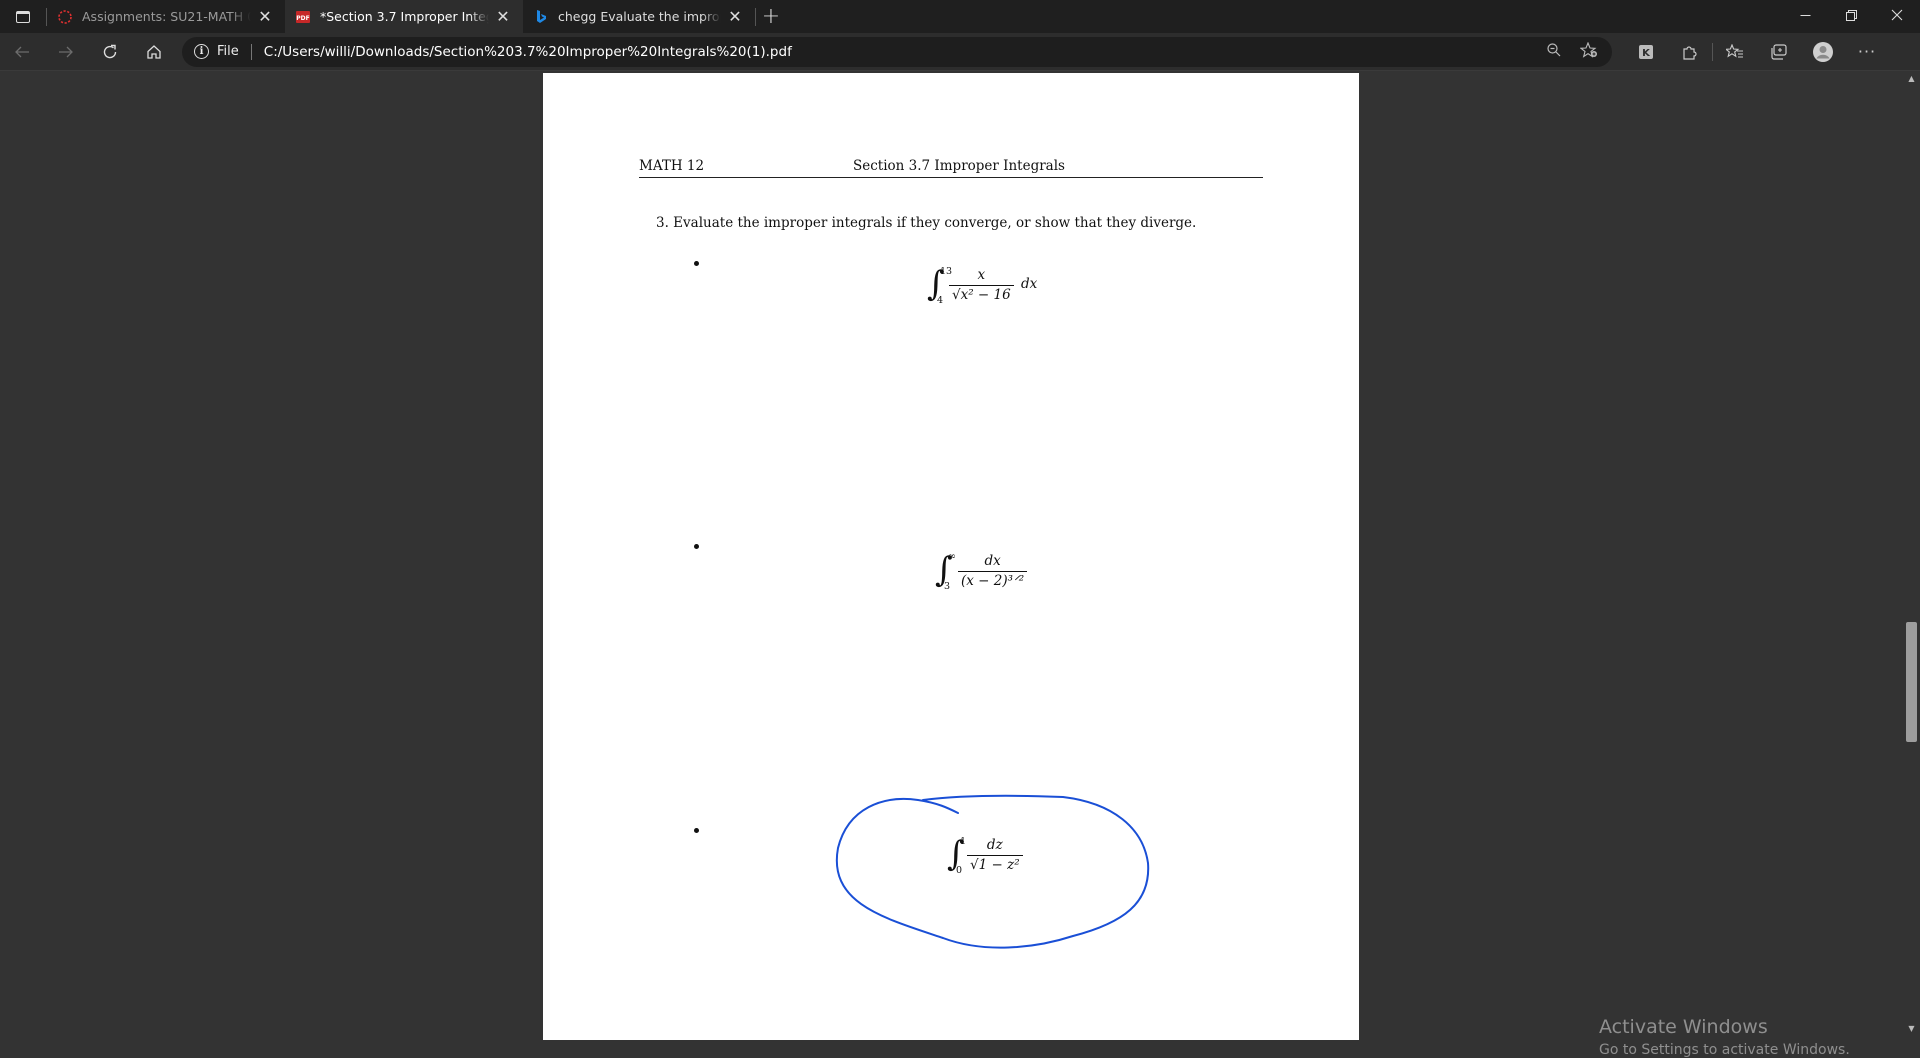  I want to click on tab-chegg-search: chegg Evaluate the improper int ✕, so click(639, 16).